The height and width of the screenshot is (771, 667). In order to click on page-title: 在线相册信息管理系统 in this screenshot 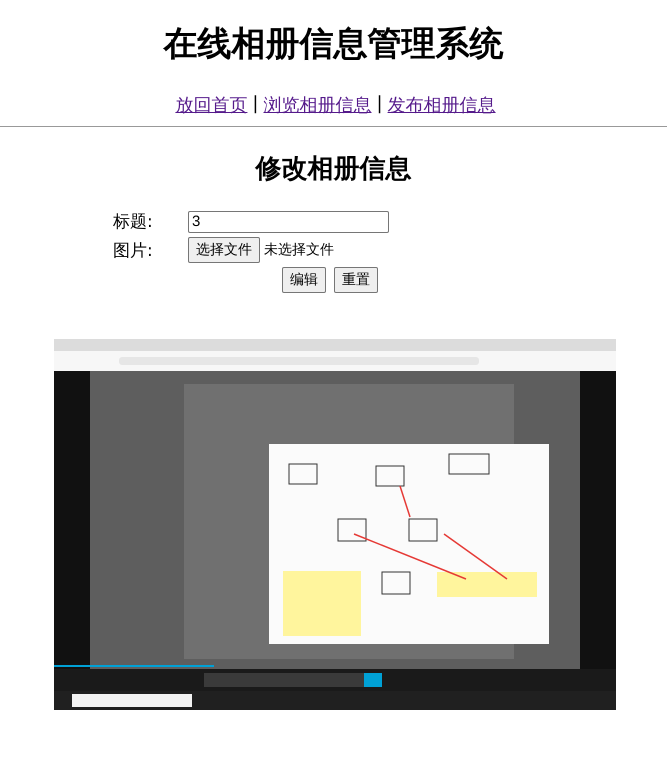, I will do `click(333, 44)`.